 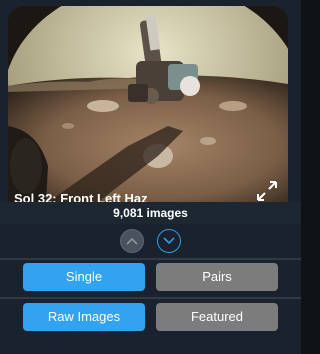 I want to click on previous-button, so click(x=132, y=241).